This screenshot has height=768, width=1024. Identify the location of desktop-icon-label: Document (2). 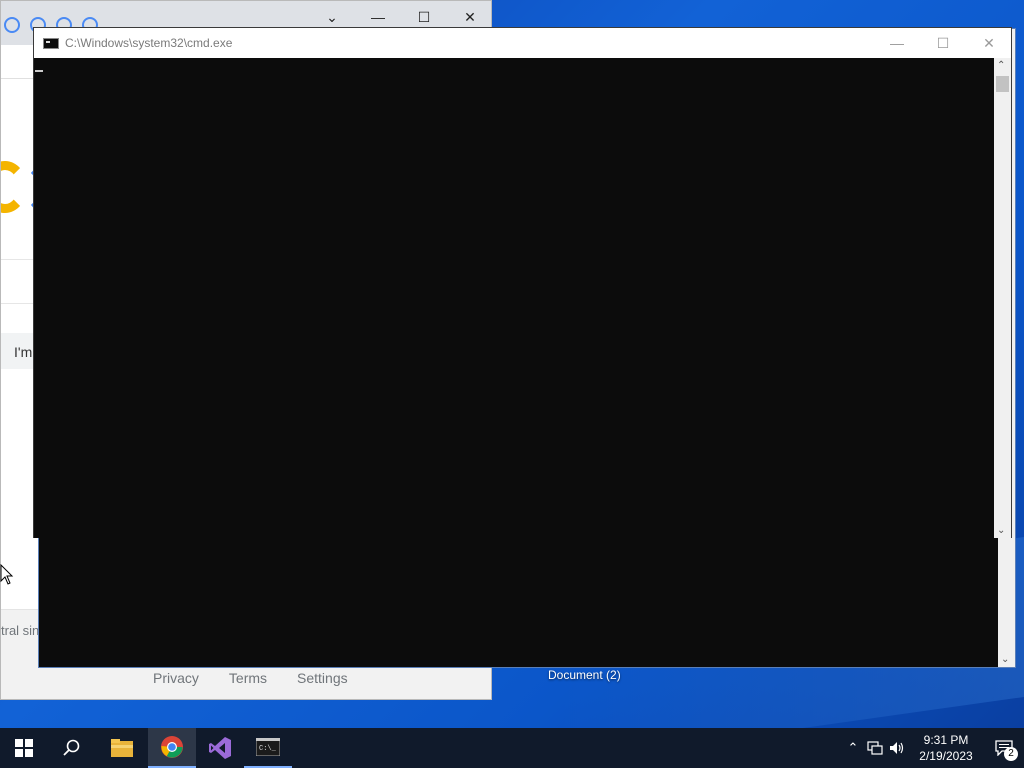
(584, 675).